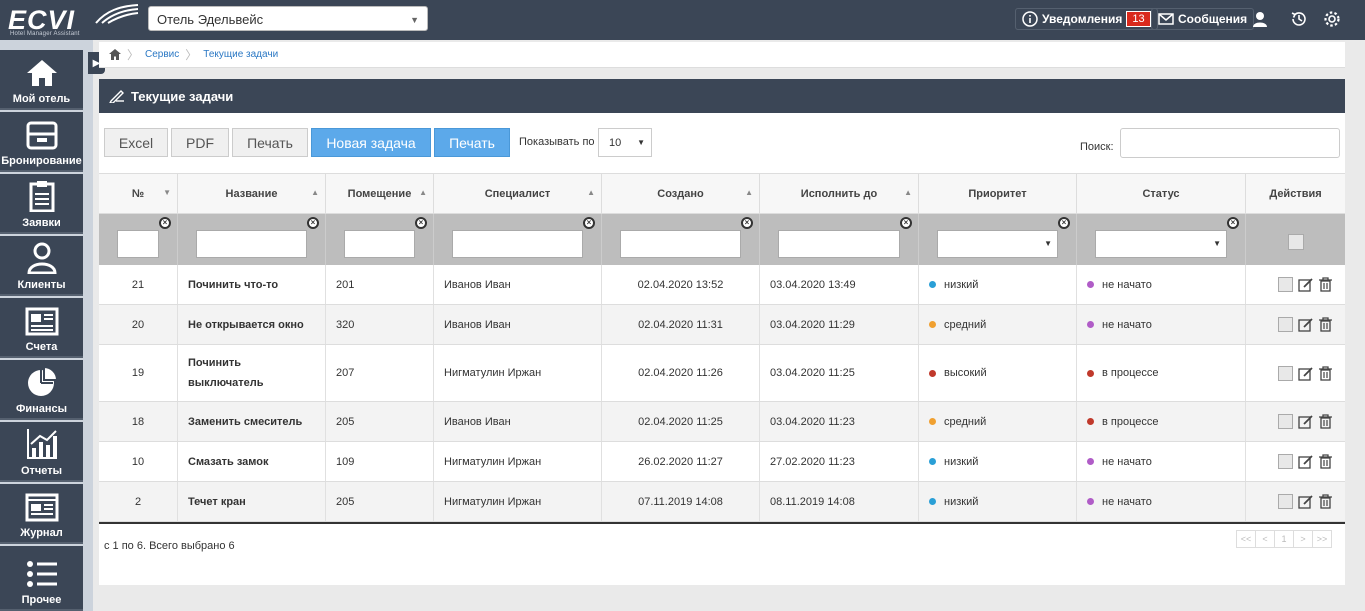 Image resolution: width=1365 pixels, height=611 pixels. What do you see at coordinates (839, 461) in the screenshot?
I see `cell-due: 27.02.2020 11:23` at bounding box center [839, 461].